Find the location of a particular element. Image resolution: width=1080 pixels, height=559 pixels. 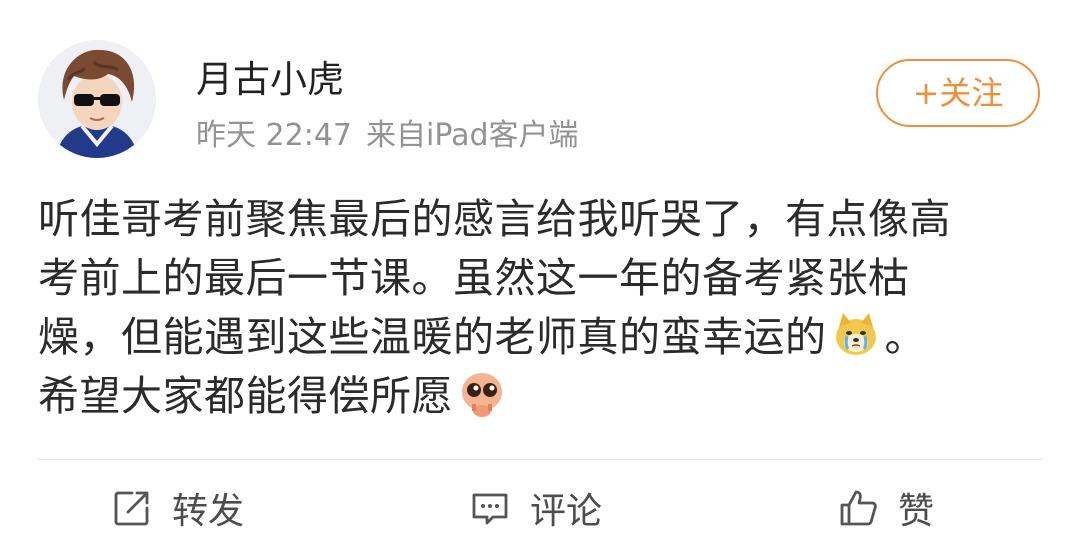

pleading-emoji is located at coordinates (482, 393).